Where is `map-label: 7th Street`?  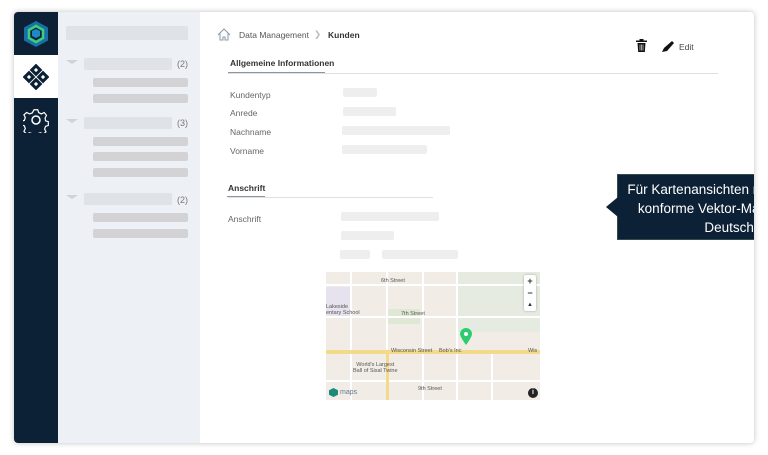
map-label: 7th Street is located at coordinates (413, 314).